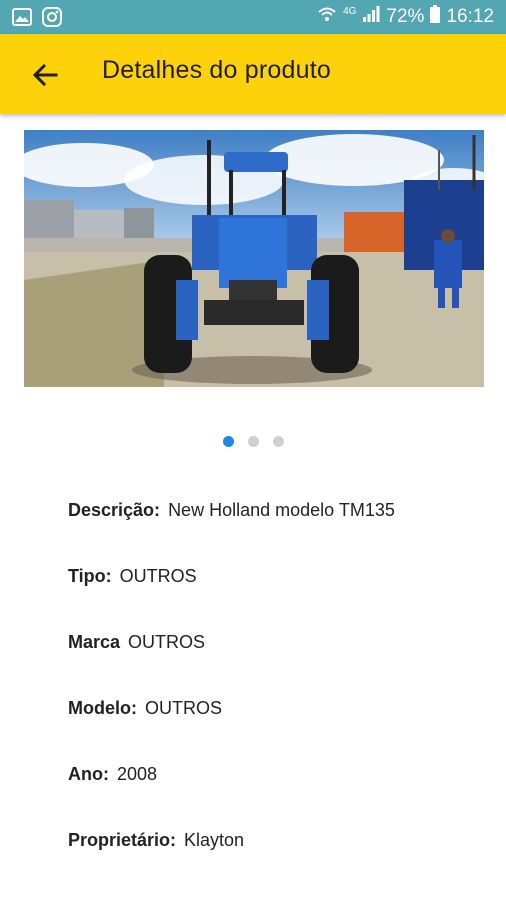 Image resolution: width=506 pixels, height=900 pixels. I want to click on status-right-icons: 4G 72% 16:12, so click(405, 17).